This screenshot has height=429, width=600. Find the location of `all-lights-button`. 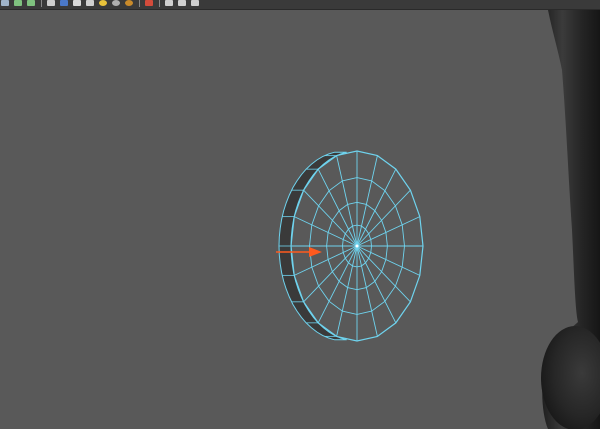

all-lights-button is located at coordinates (116, 3).